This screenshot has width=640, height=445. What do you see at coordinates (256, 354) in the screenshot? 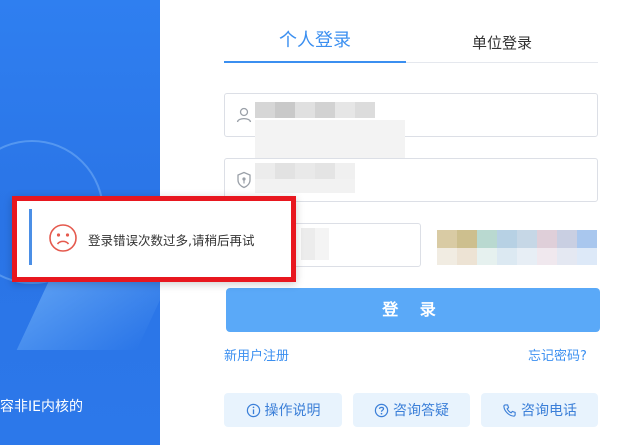
I see `register-link: 新用户注册` at bounding box center [256, 354].